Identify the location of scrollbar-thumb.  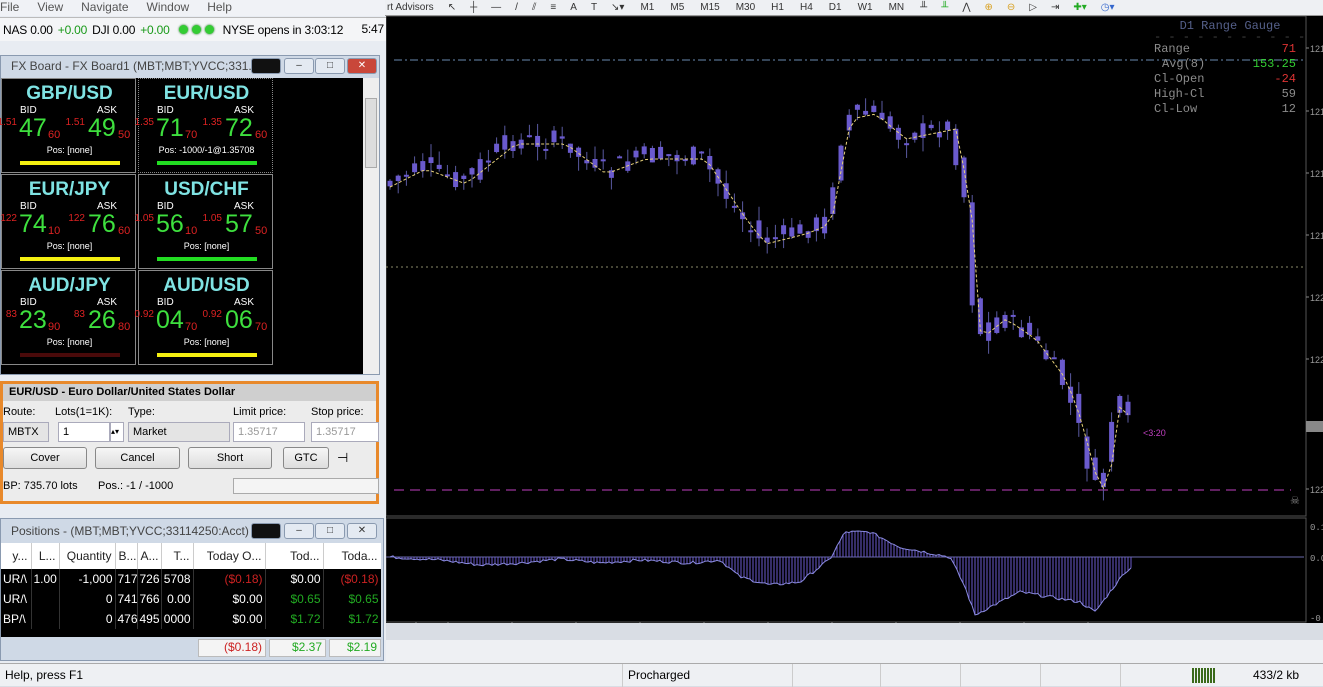
(371, 133).